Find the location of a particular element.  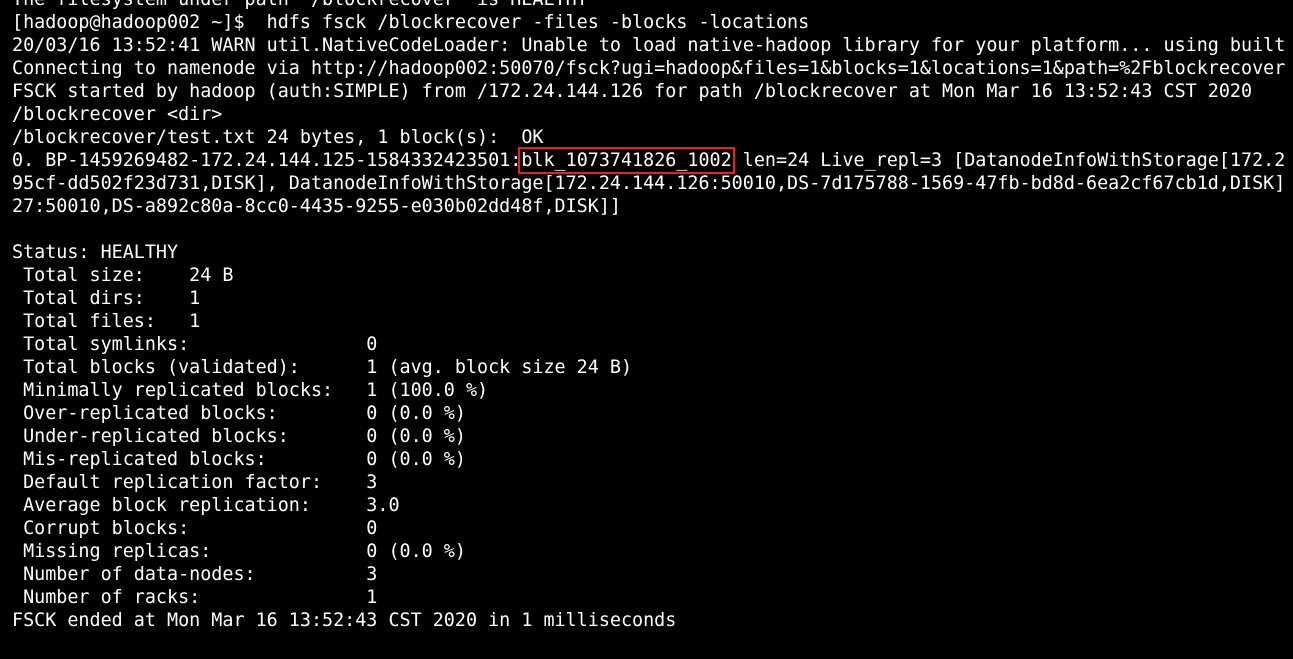

stat-line: Total size: 24 B is located at coordinates (123, 275).